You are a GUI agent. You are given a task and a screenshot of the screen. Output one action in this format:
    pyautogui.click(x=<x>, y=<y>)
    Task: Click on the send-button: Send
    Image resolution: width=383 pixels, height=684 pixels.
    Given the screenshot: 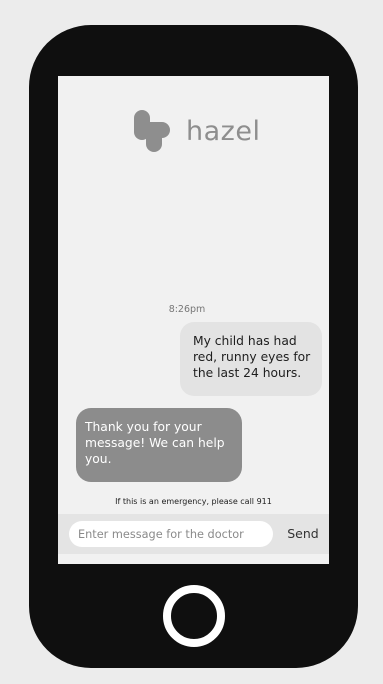 What is the action you would take?
    pyautogui.click(x=303, y=534)
    